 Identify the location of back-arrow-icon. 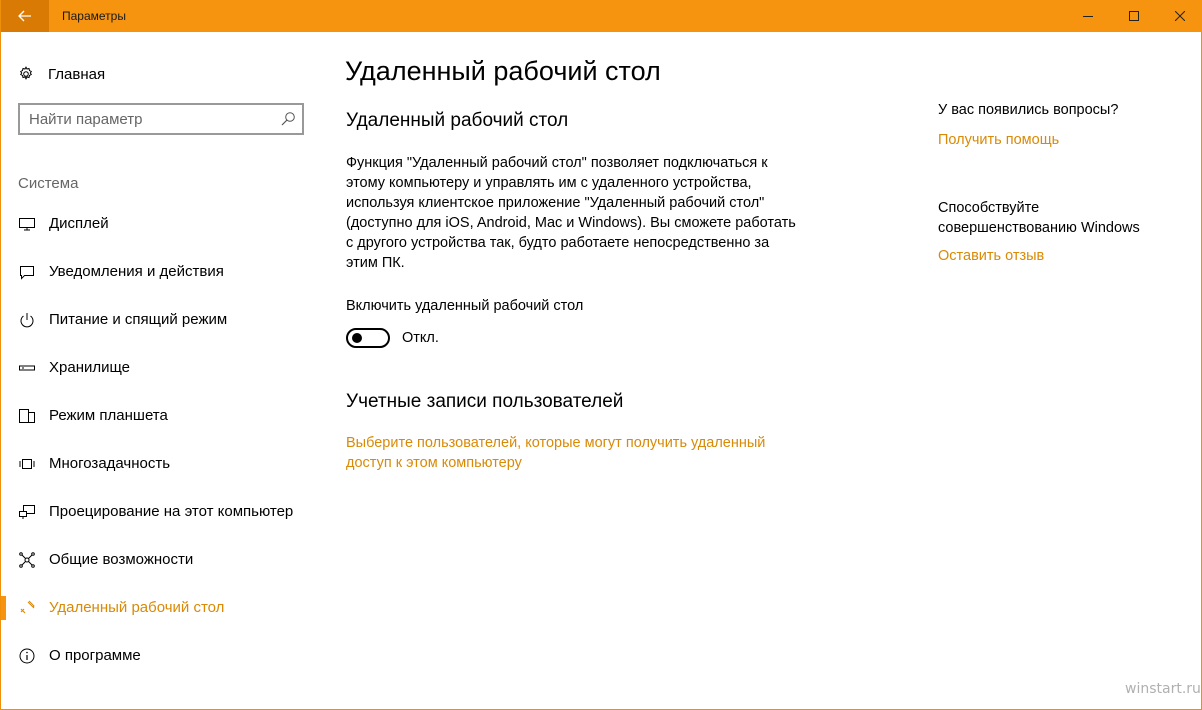
(24, 16).